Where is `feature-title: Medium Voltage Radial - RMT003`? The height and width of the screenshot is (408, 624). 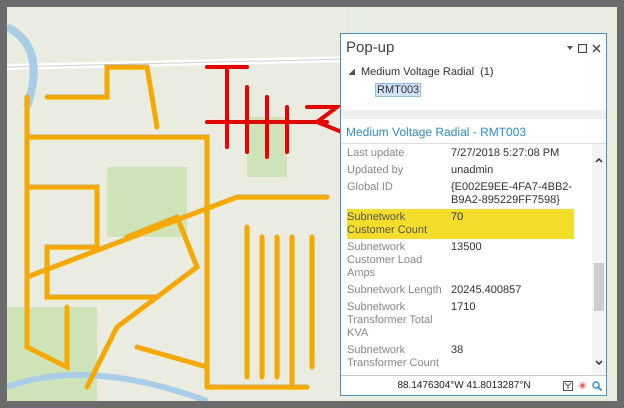
feature-title: Medium Voltage Radial - RMT003 is located at coordinates (436, 132).